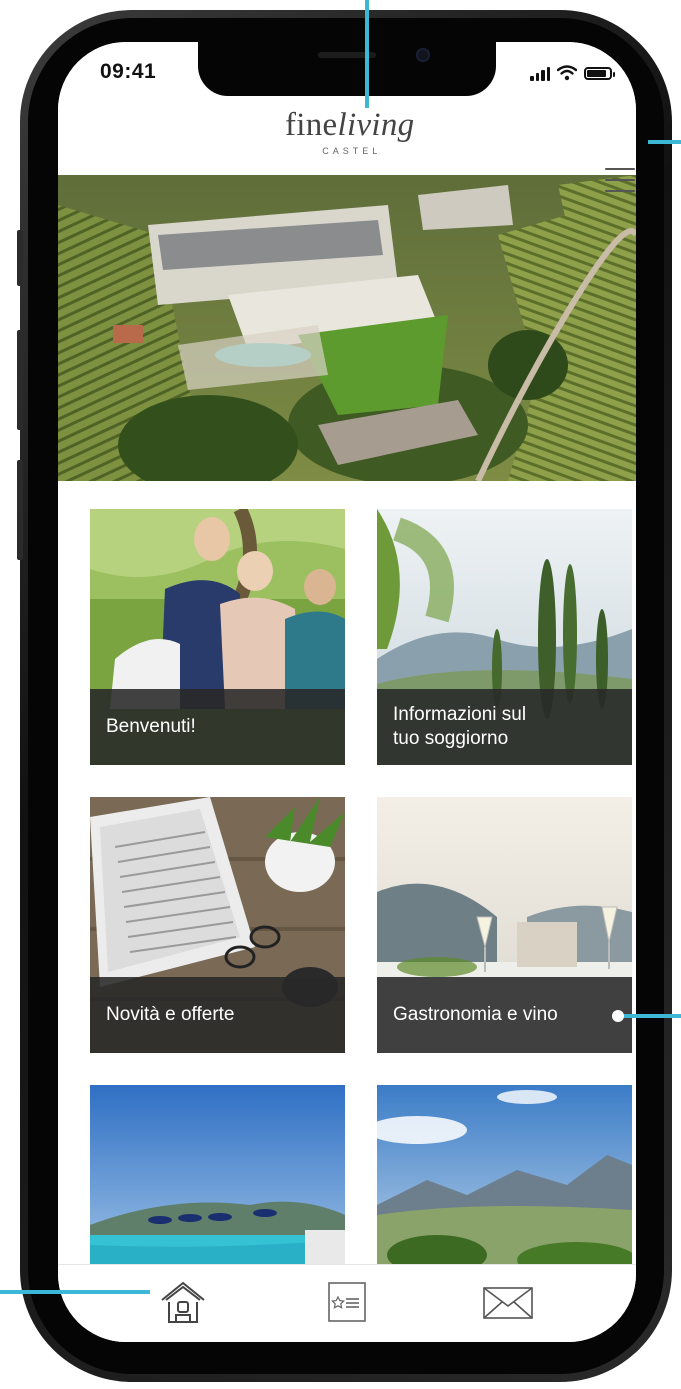 This screenshot has width=681, height=1389. Describe the element at coordinates (20, 510) in the screenshot. I see `volume-down-button` at that location.